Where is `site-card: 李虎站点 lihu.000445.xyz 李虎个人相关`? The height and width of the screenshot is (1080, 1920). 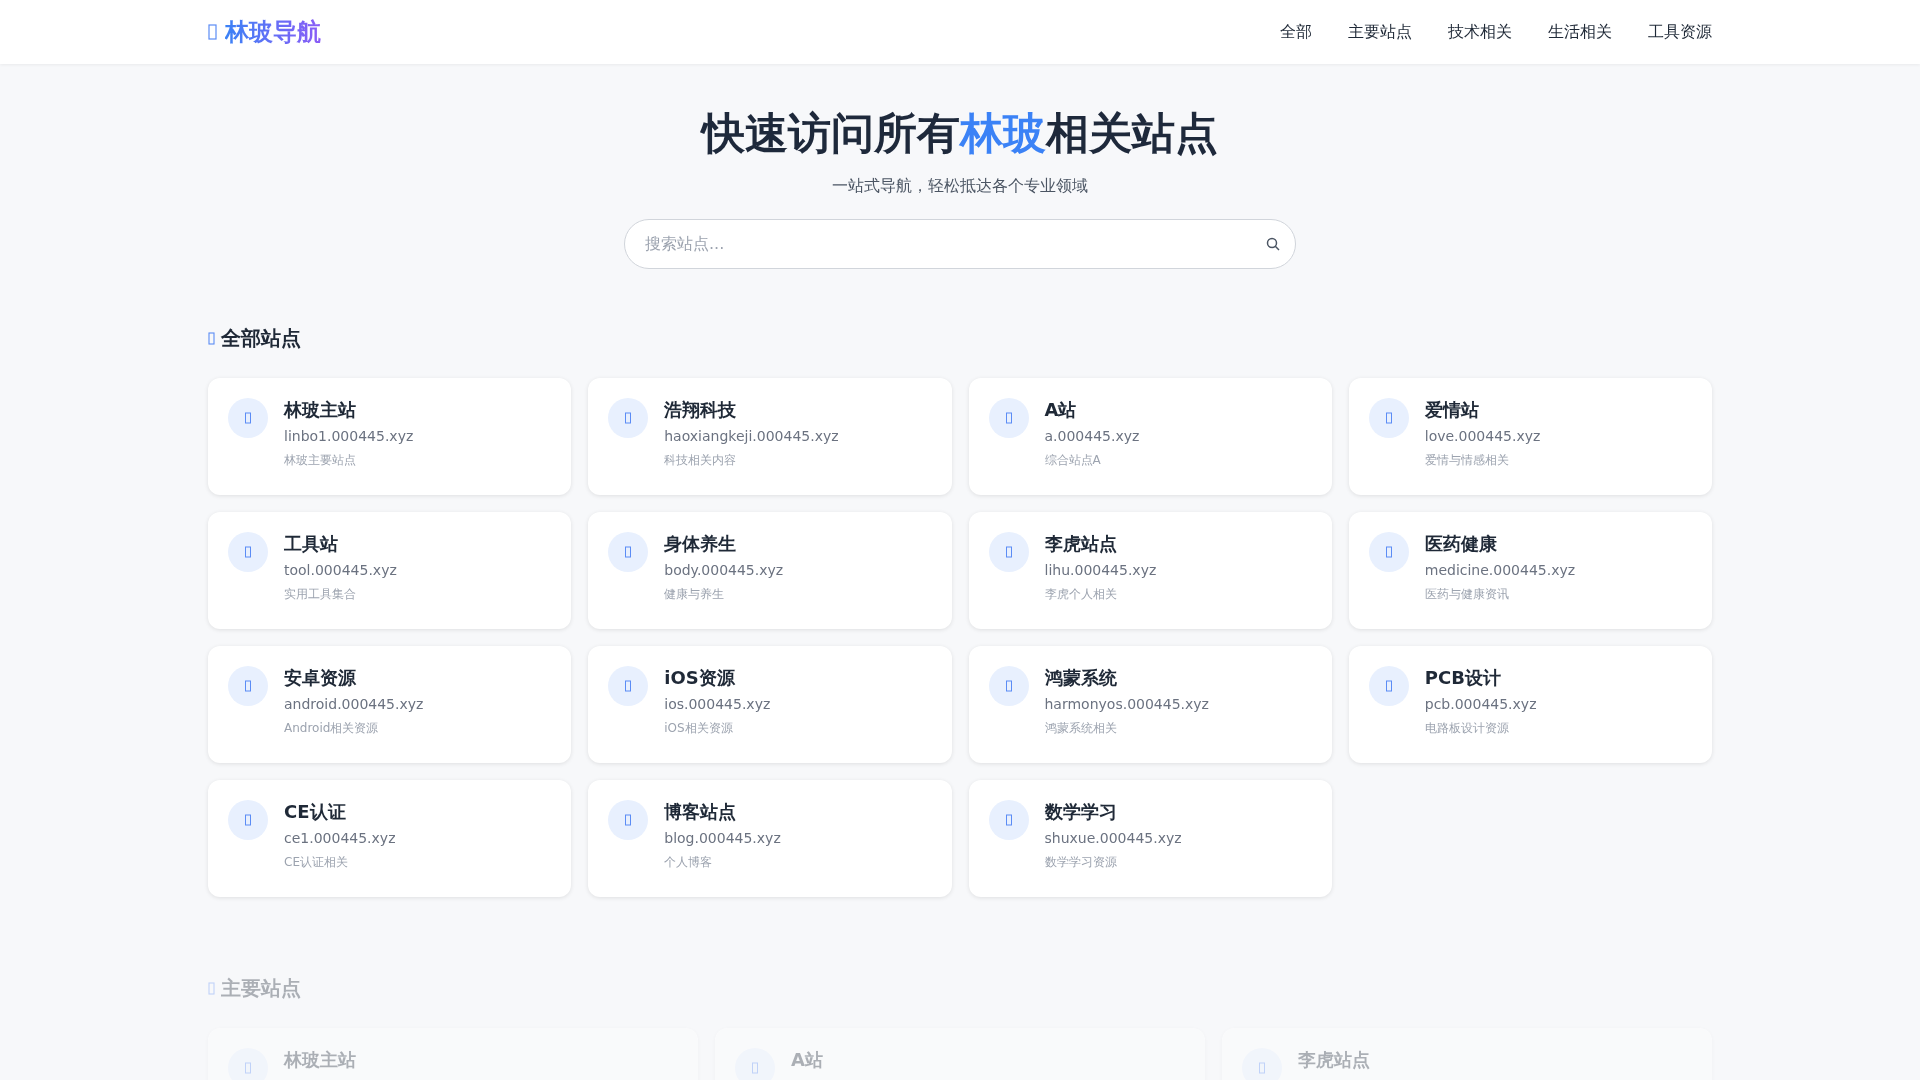
site-card: 李虎站点 lihu.000445.xyz 李虎个人相关 is located at coordinates (1150, 570).